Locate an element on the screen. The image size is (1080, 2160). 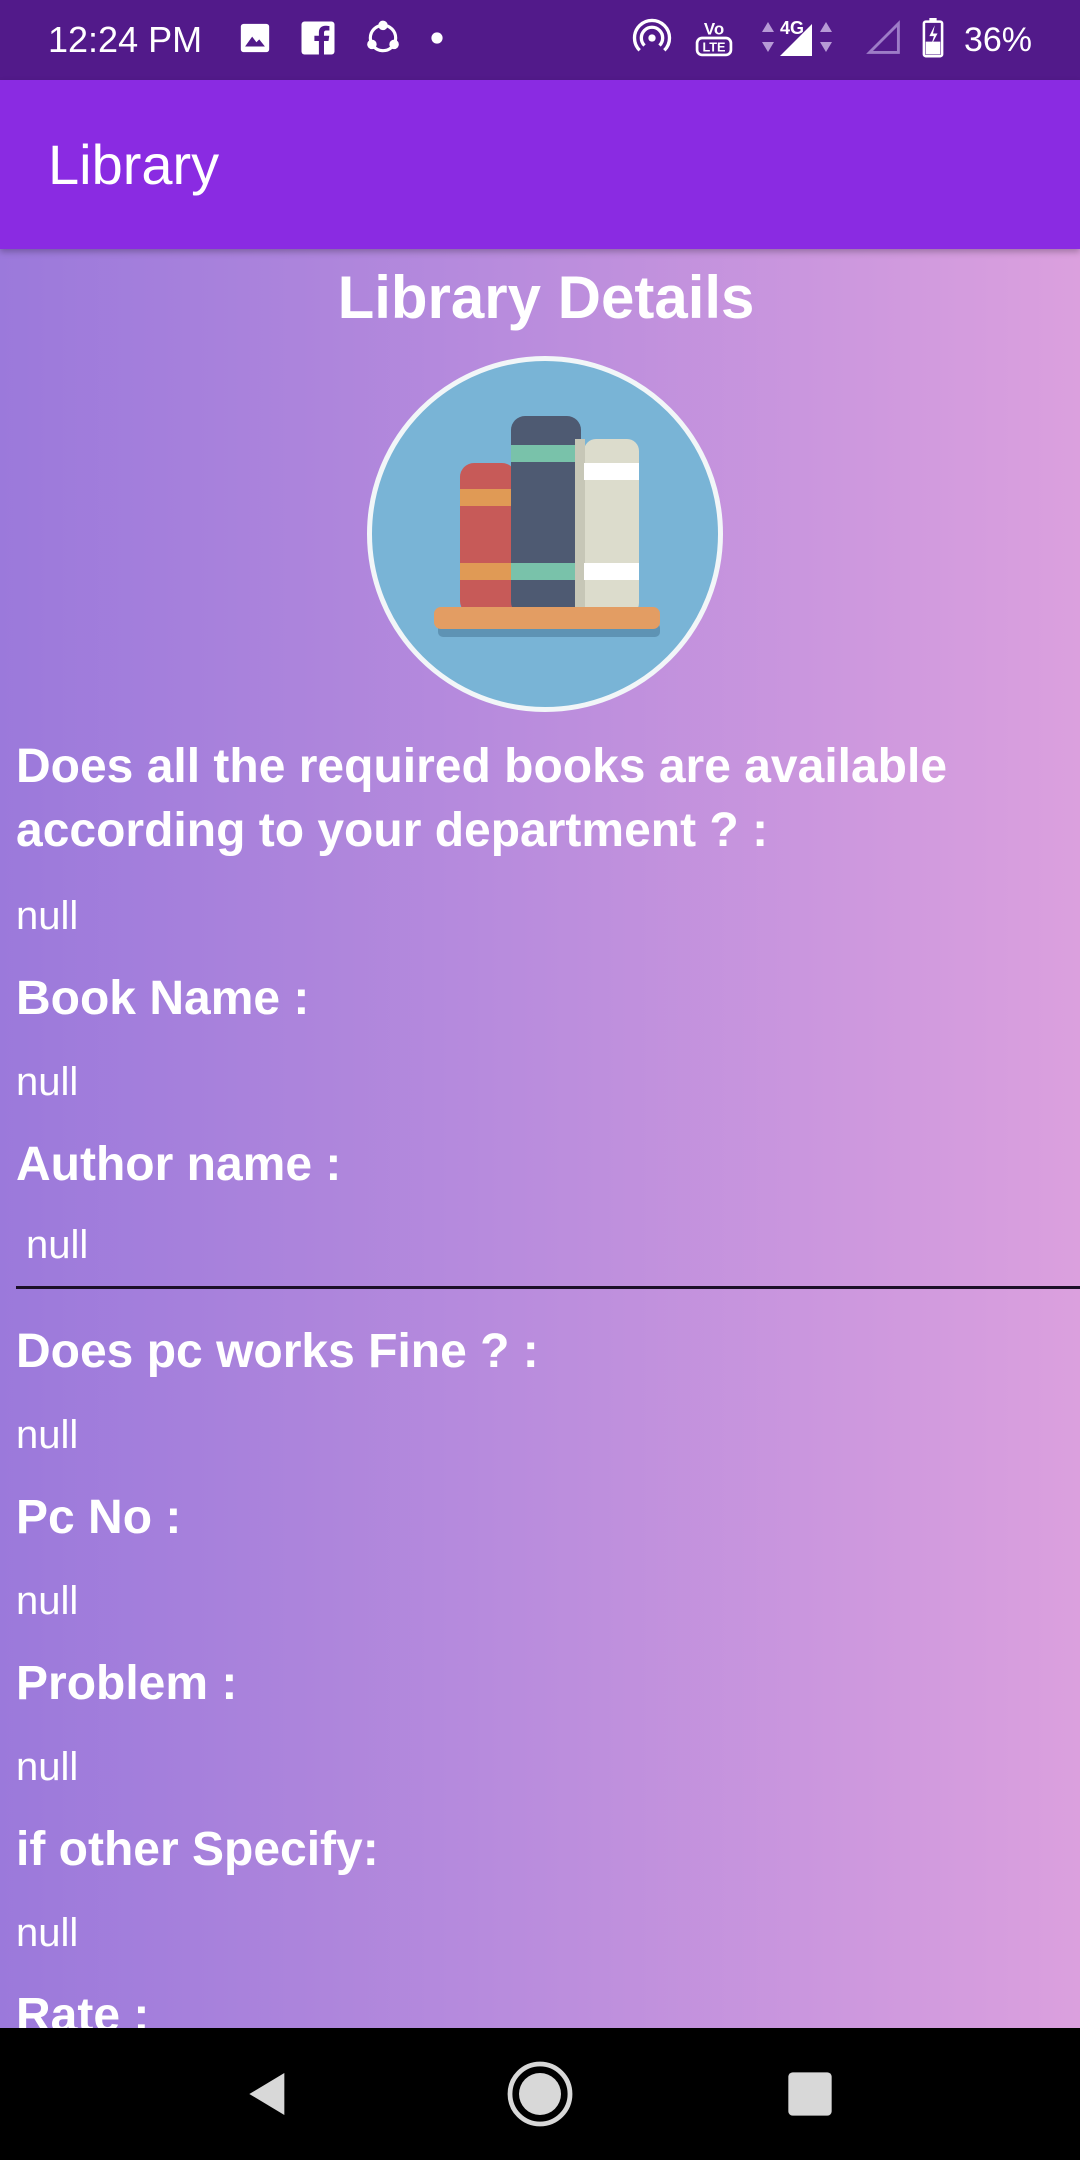
notification-icons is located at coordinates (341, 40).